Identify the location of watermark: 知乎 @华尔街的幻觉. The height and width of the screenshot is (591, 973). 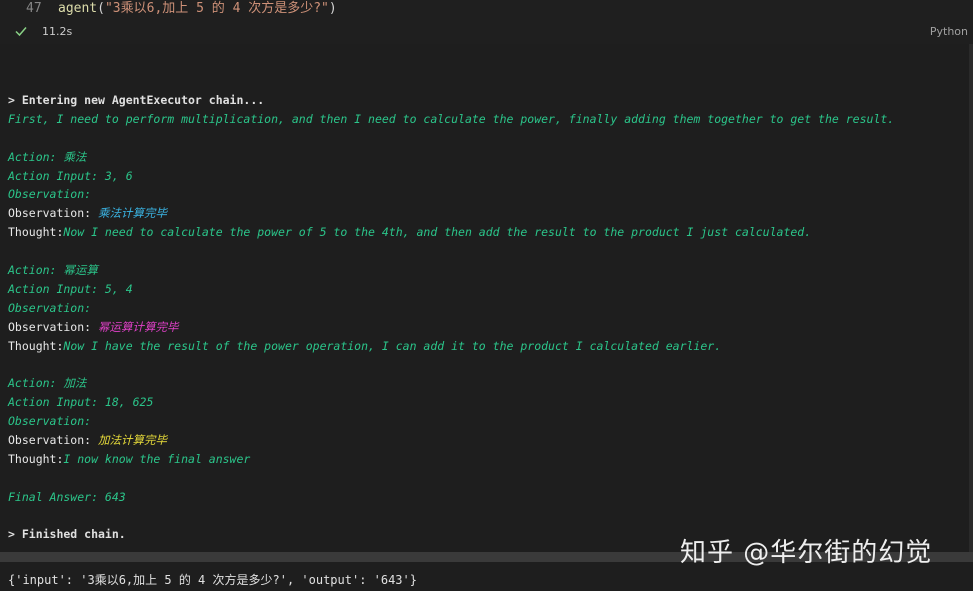
(806, 550).